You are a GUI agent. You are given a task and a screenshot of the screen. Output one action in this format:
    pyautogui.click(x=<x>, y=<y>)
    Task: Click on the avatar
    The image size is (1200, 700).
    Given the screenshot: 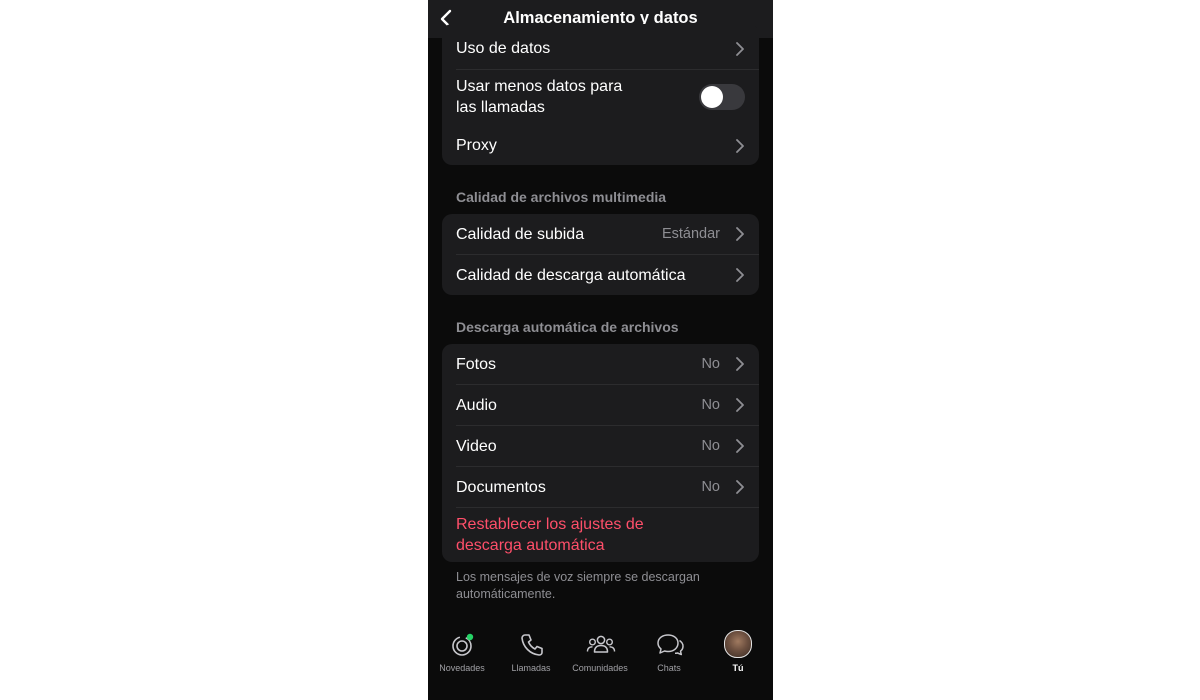 What is the action you would take?
    pyautogui.click(x=738, y=644)
    